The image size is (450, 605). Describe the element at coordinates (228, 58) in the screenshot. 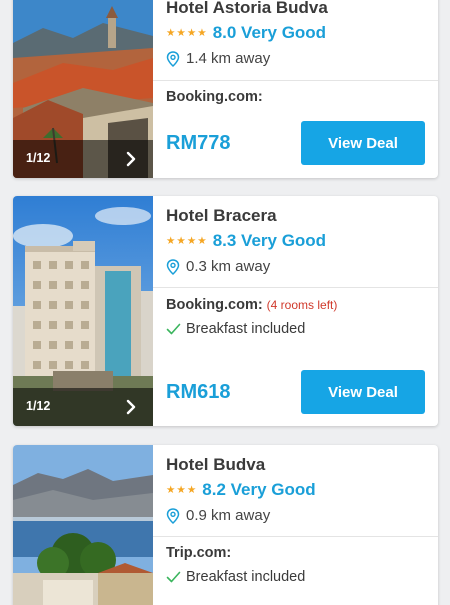

I see `distance: 1.4 km away` at that location.